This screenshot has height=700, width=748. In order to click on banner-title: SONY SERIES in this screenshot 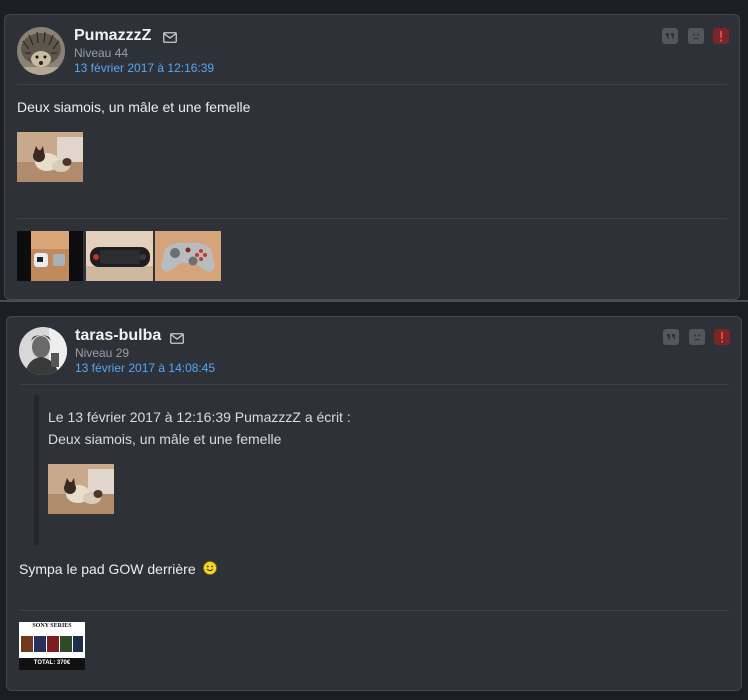, I will do `click(52, 626)`.